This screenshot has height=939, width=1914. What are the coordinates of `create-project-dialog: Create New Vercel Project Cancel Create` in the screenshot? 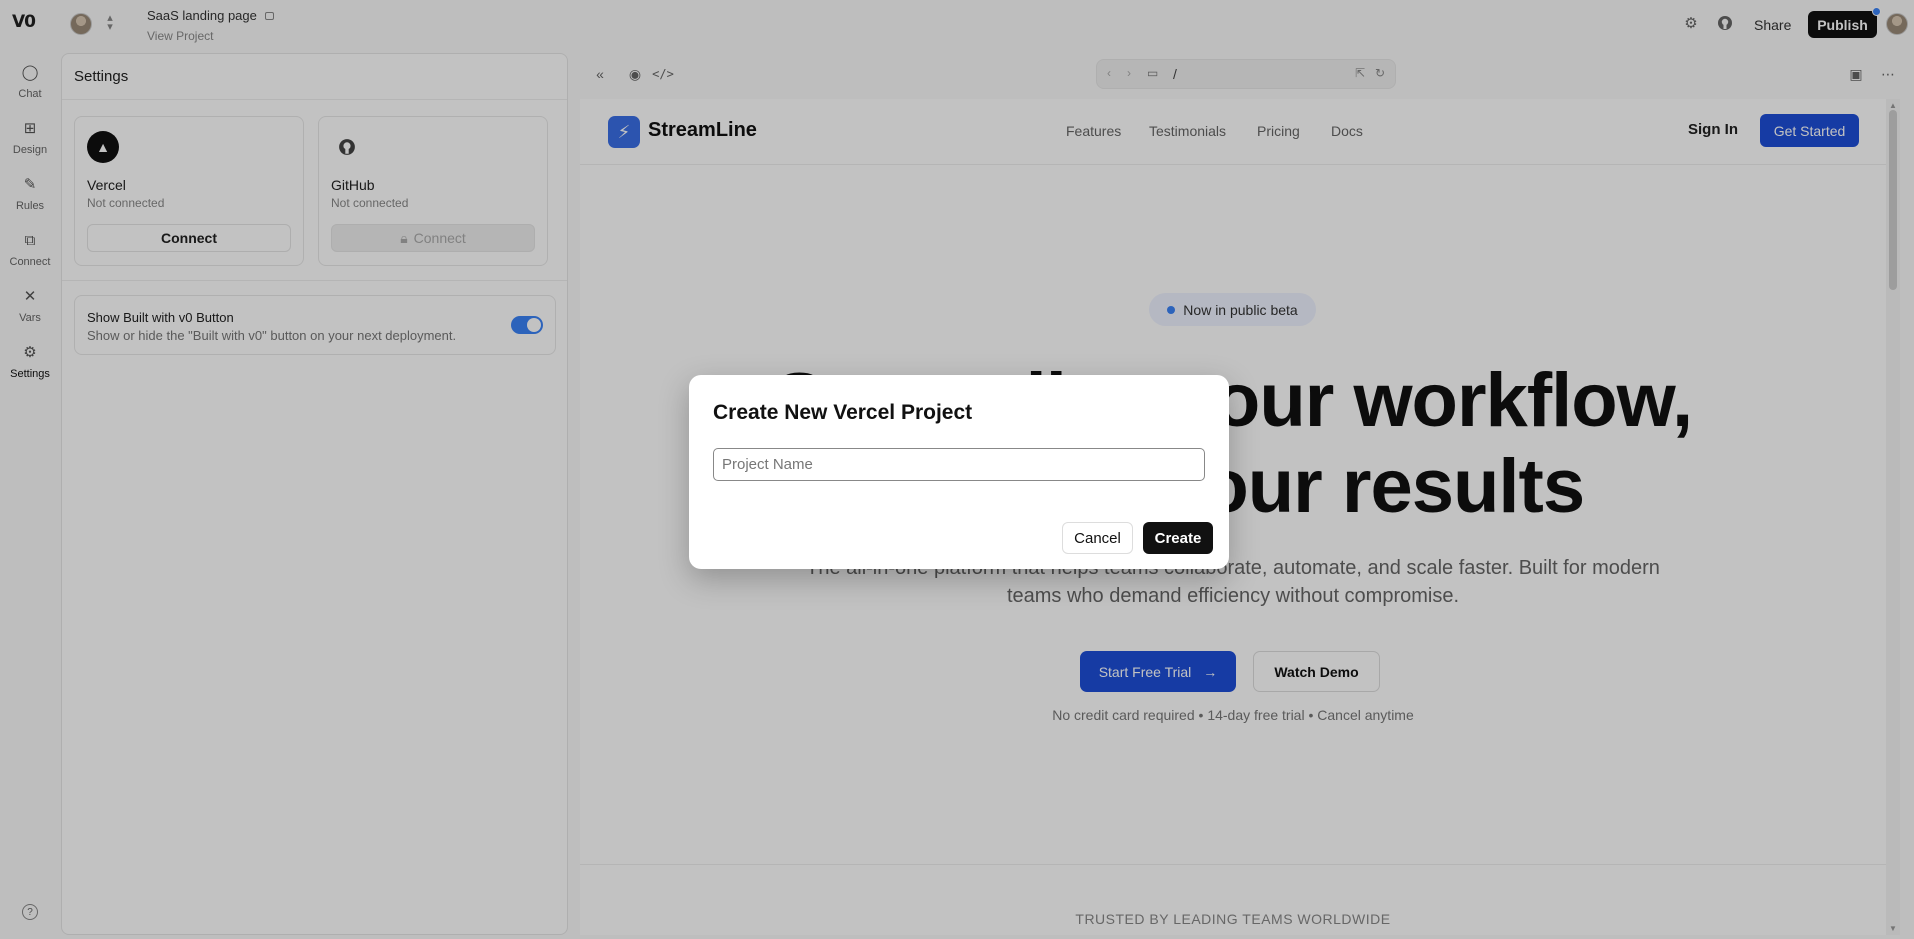 It's located at (959, 472).